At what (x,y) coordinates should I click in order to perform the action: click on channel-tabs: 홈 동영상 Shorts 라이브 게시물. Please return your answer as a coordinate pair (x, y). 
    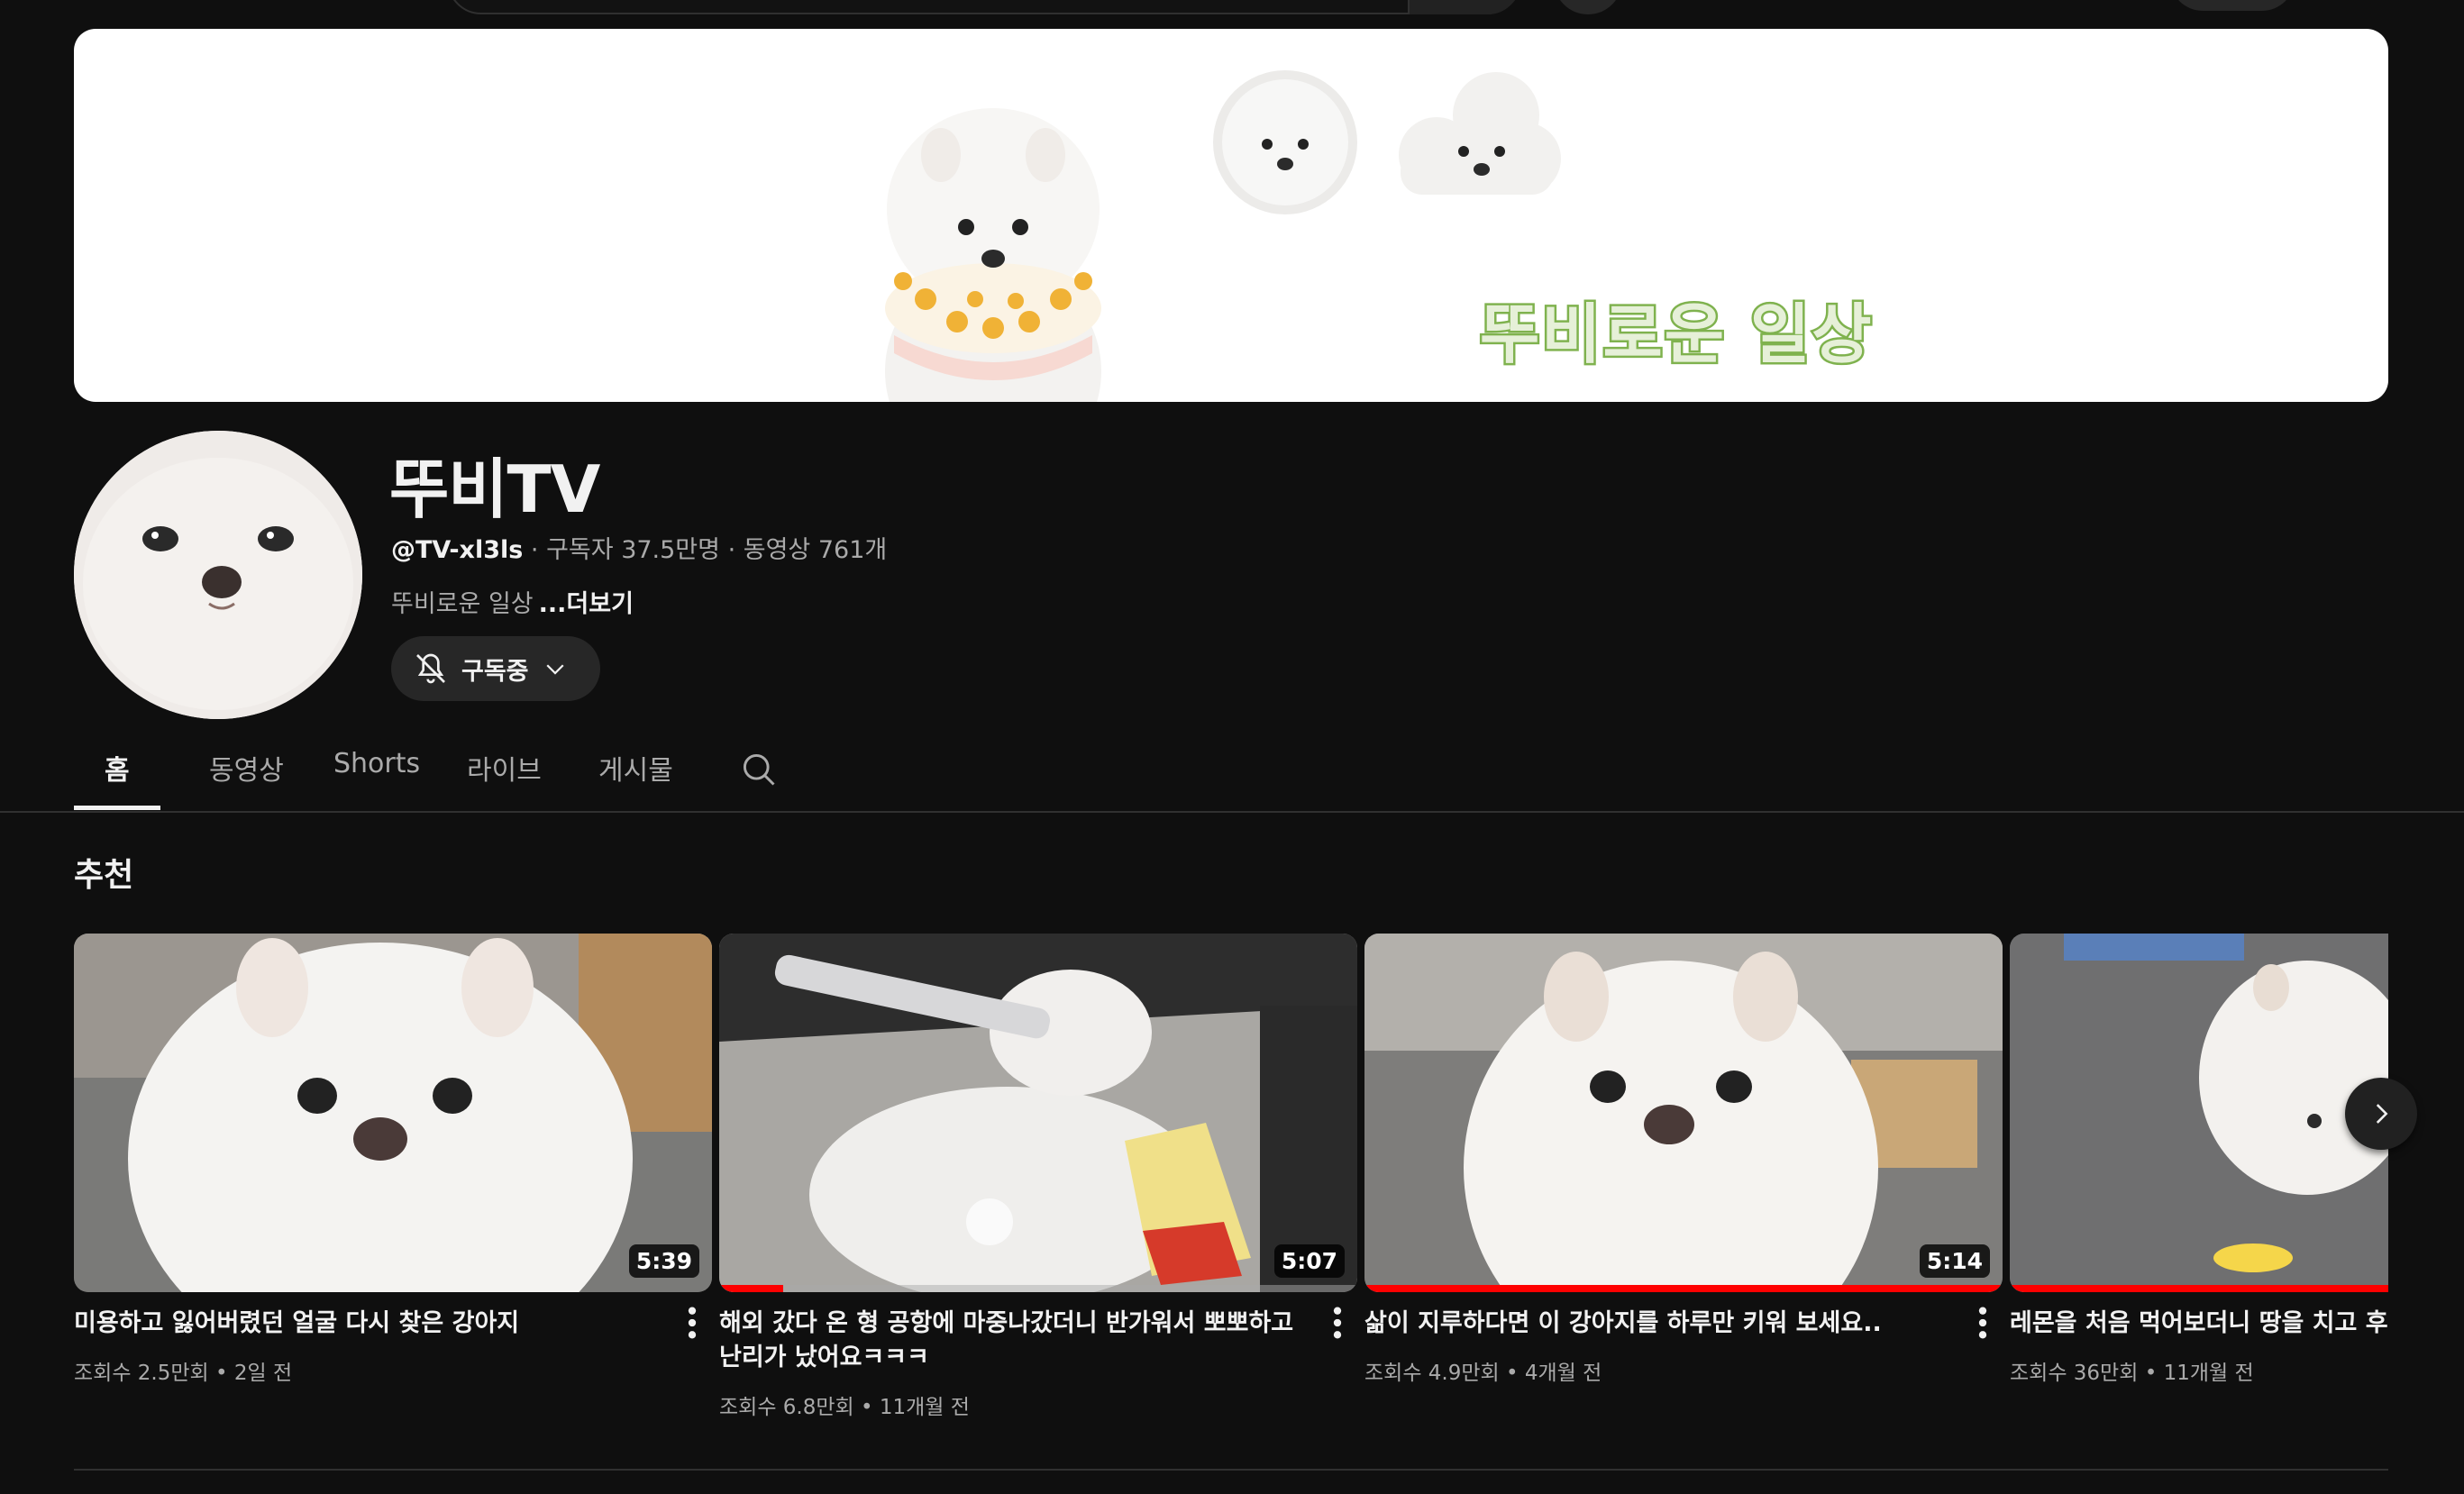
    Looking at the image, I should click on (1269, 775).